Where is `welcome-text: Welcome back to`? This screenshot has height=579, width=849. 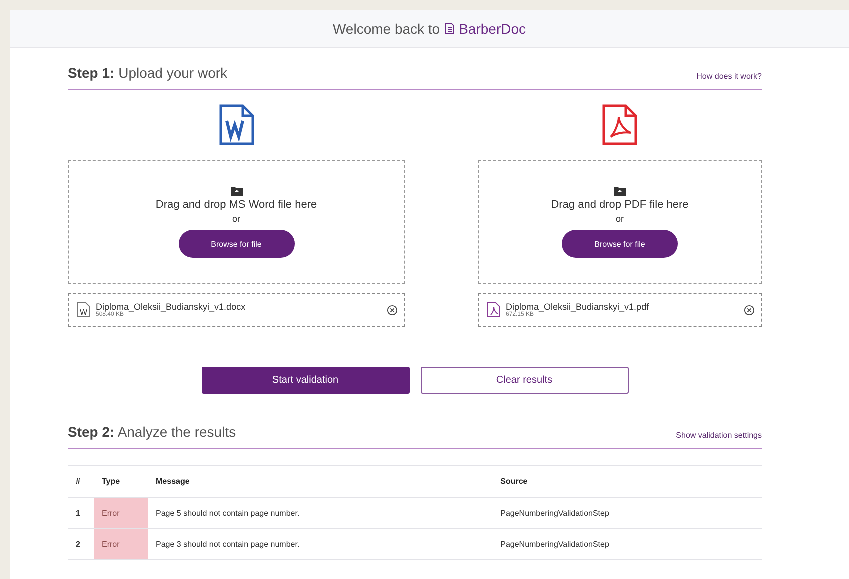
welcome-text: Welcome back to is located at coordinates (386, 28).